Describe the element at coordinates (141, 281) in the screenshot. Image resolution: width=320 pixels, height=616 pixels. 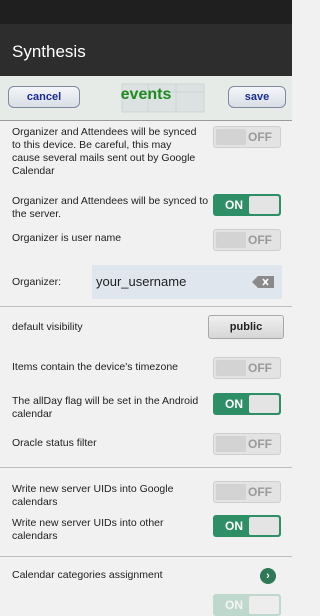
I see `organizer-value: your_username` at that location.